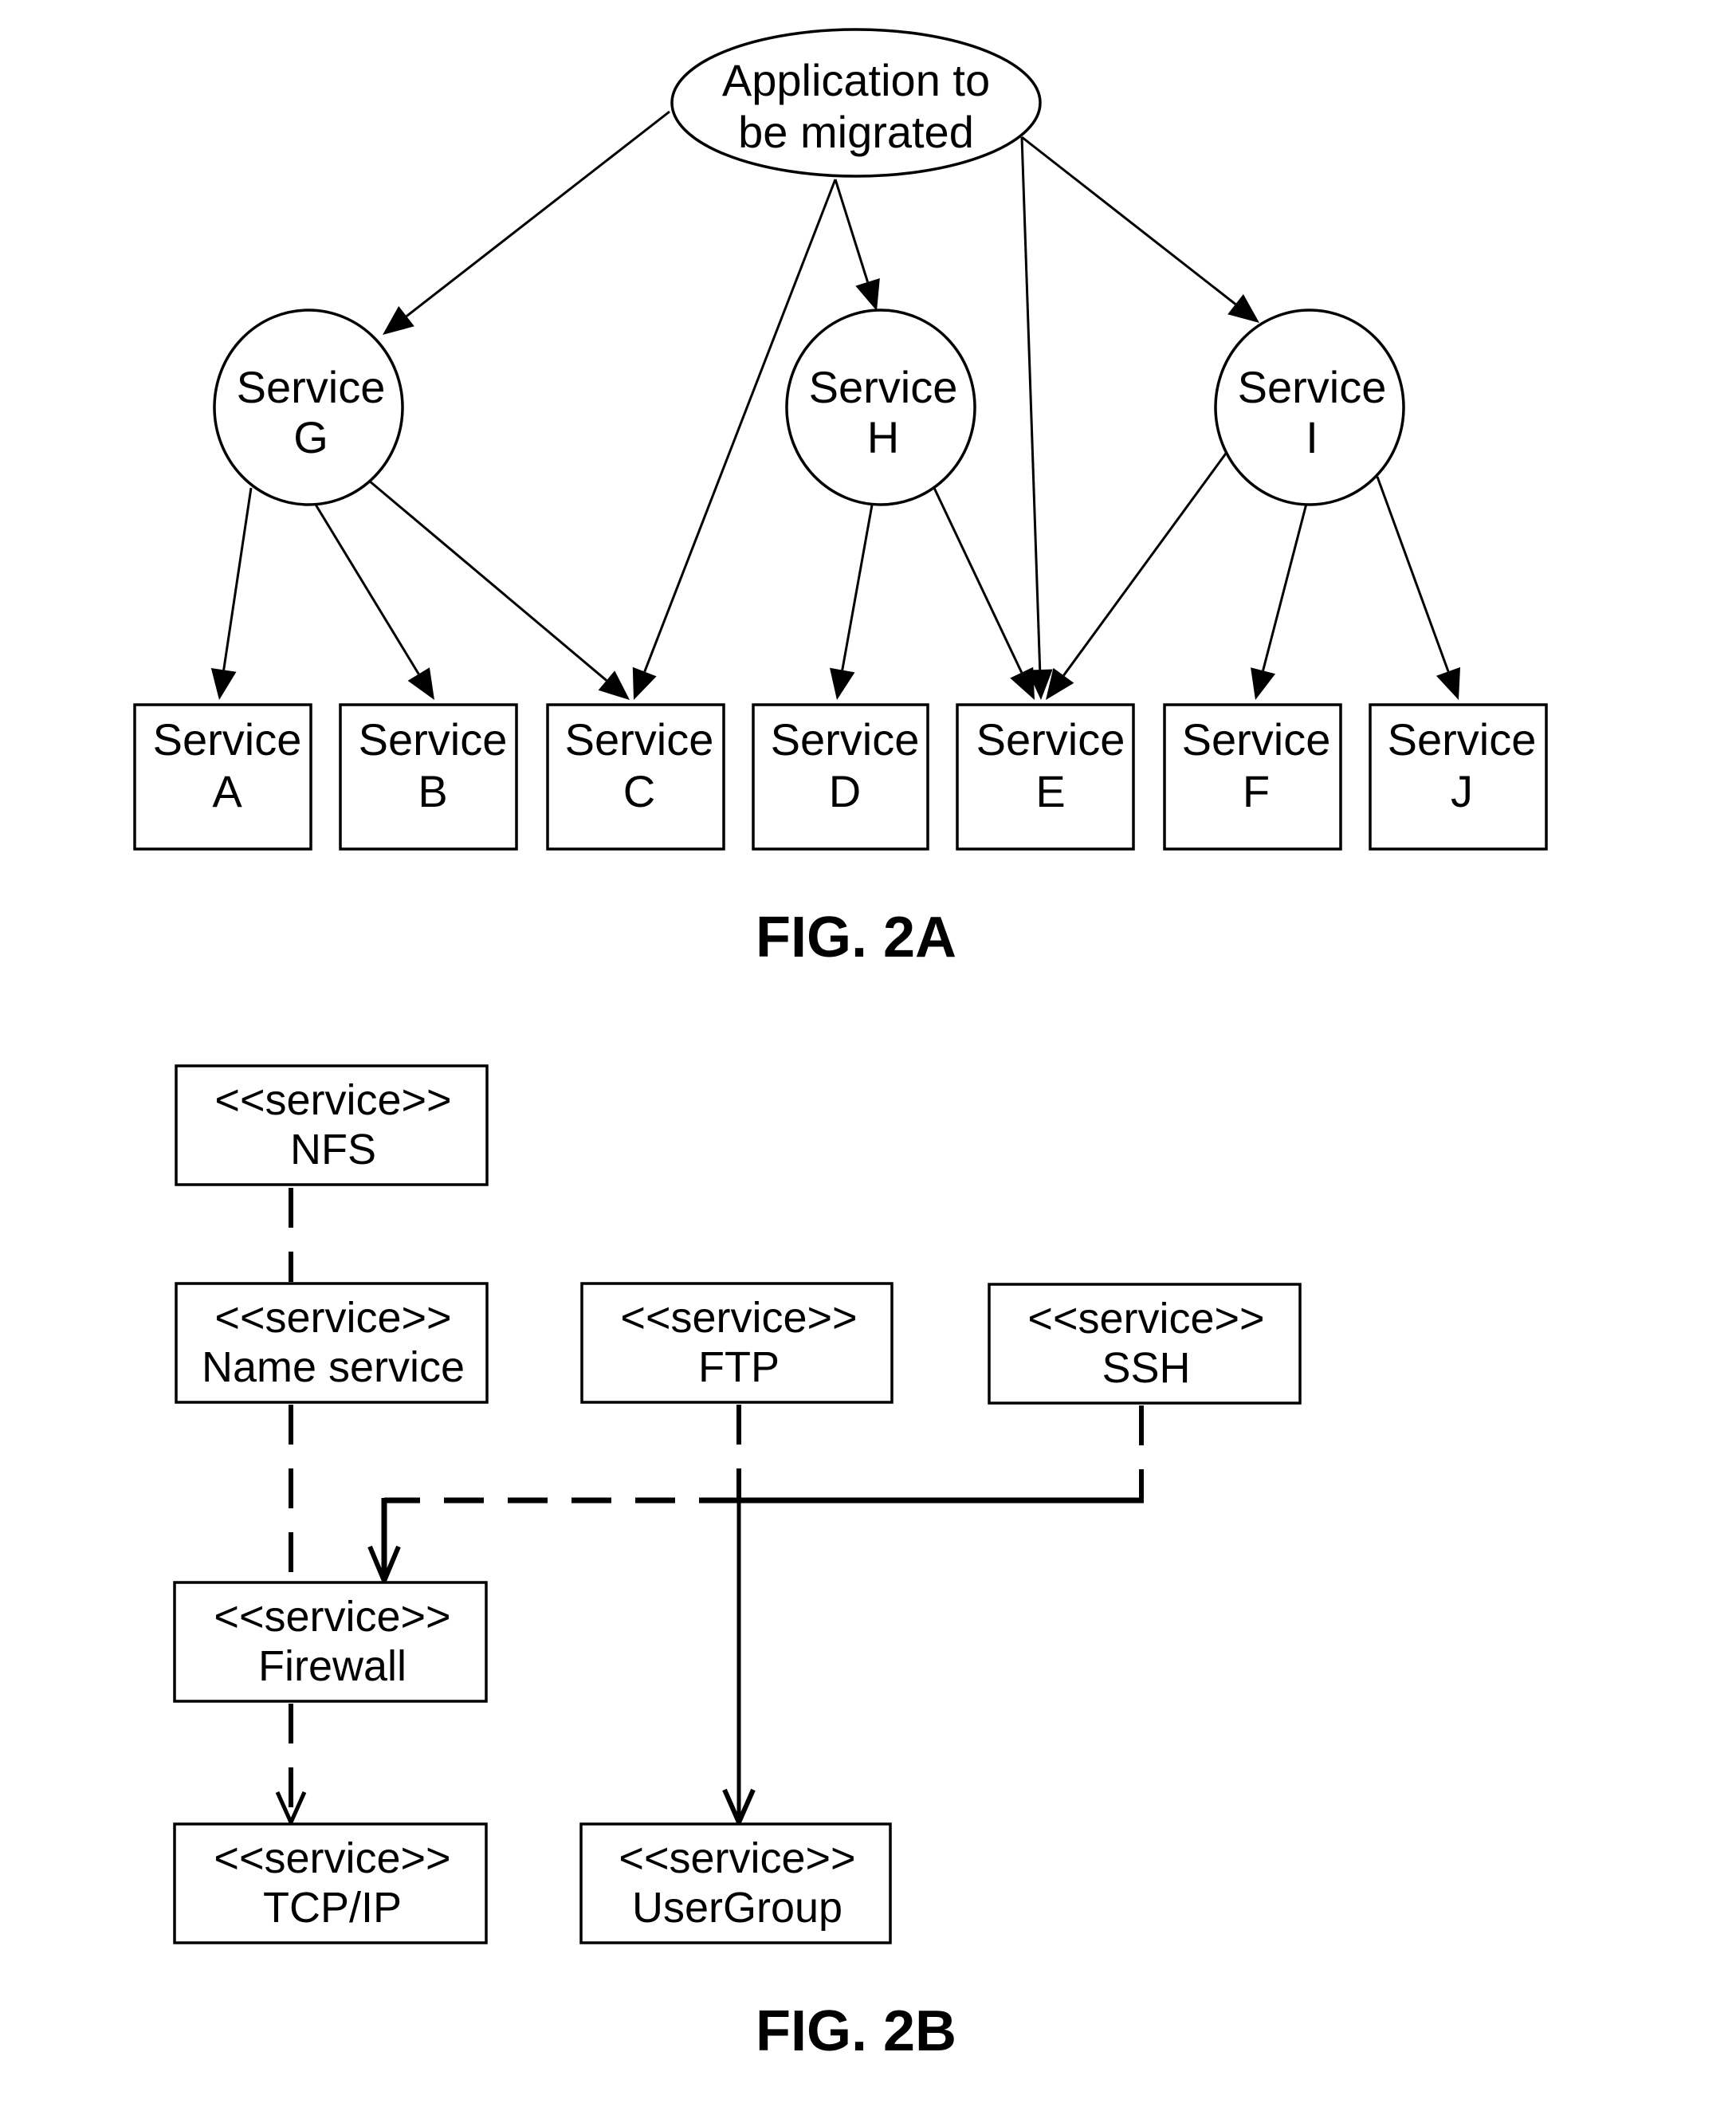 This screenshot has height=2111, width=1736. I want to click on node-service-j: Service J, so click(1459, 777).